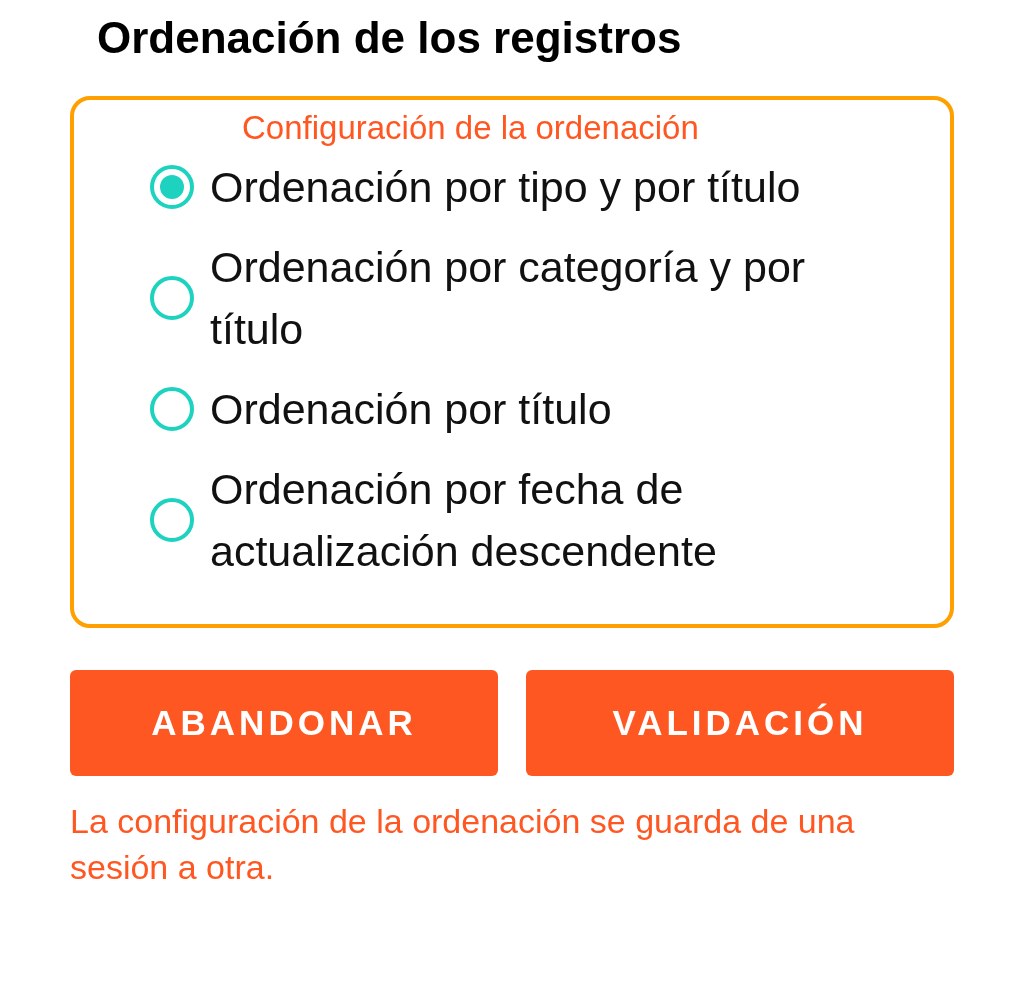 Image resolution: width=1024 pixels, height=987 pixels. Describe the element at coordinates (463, 844) in the screenshot. I see `info-note: La configuración de la ordenación se guarda de una sesión a otra.` at that location.